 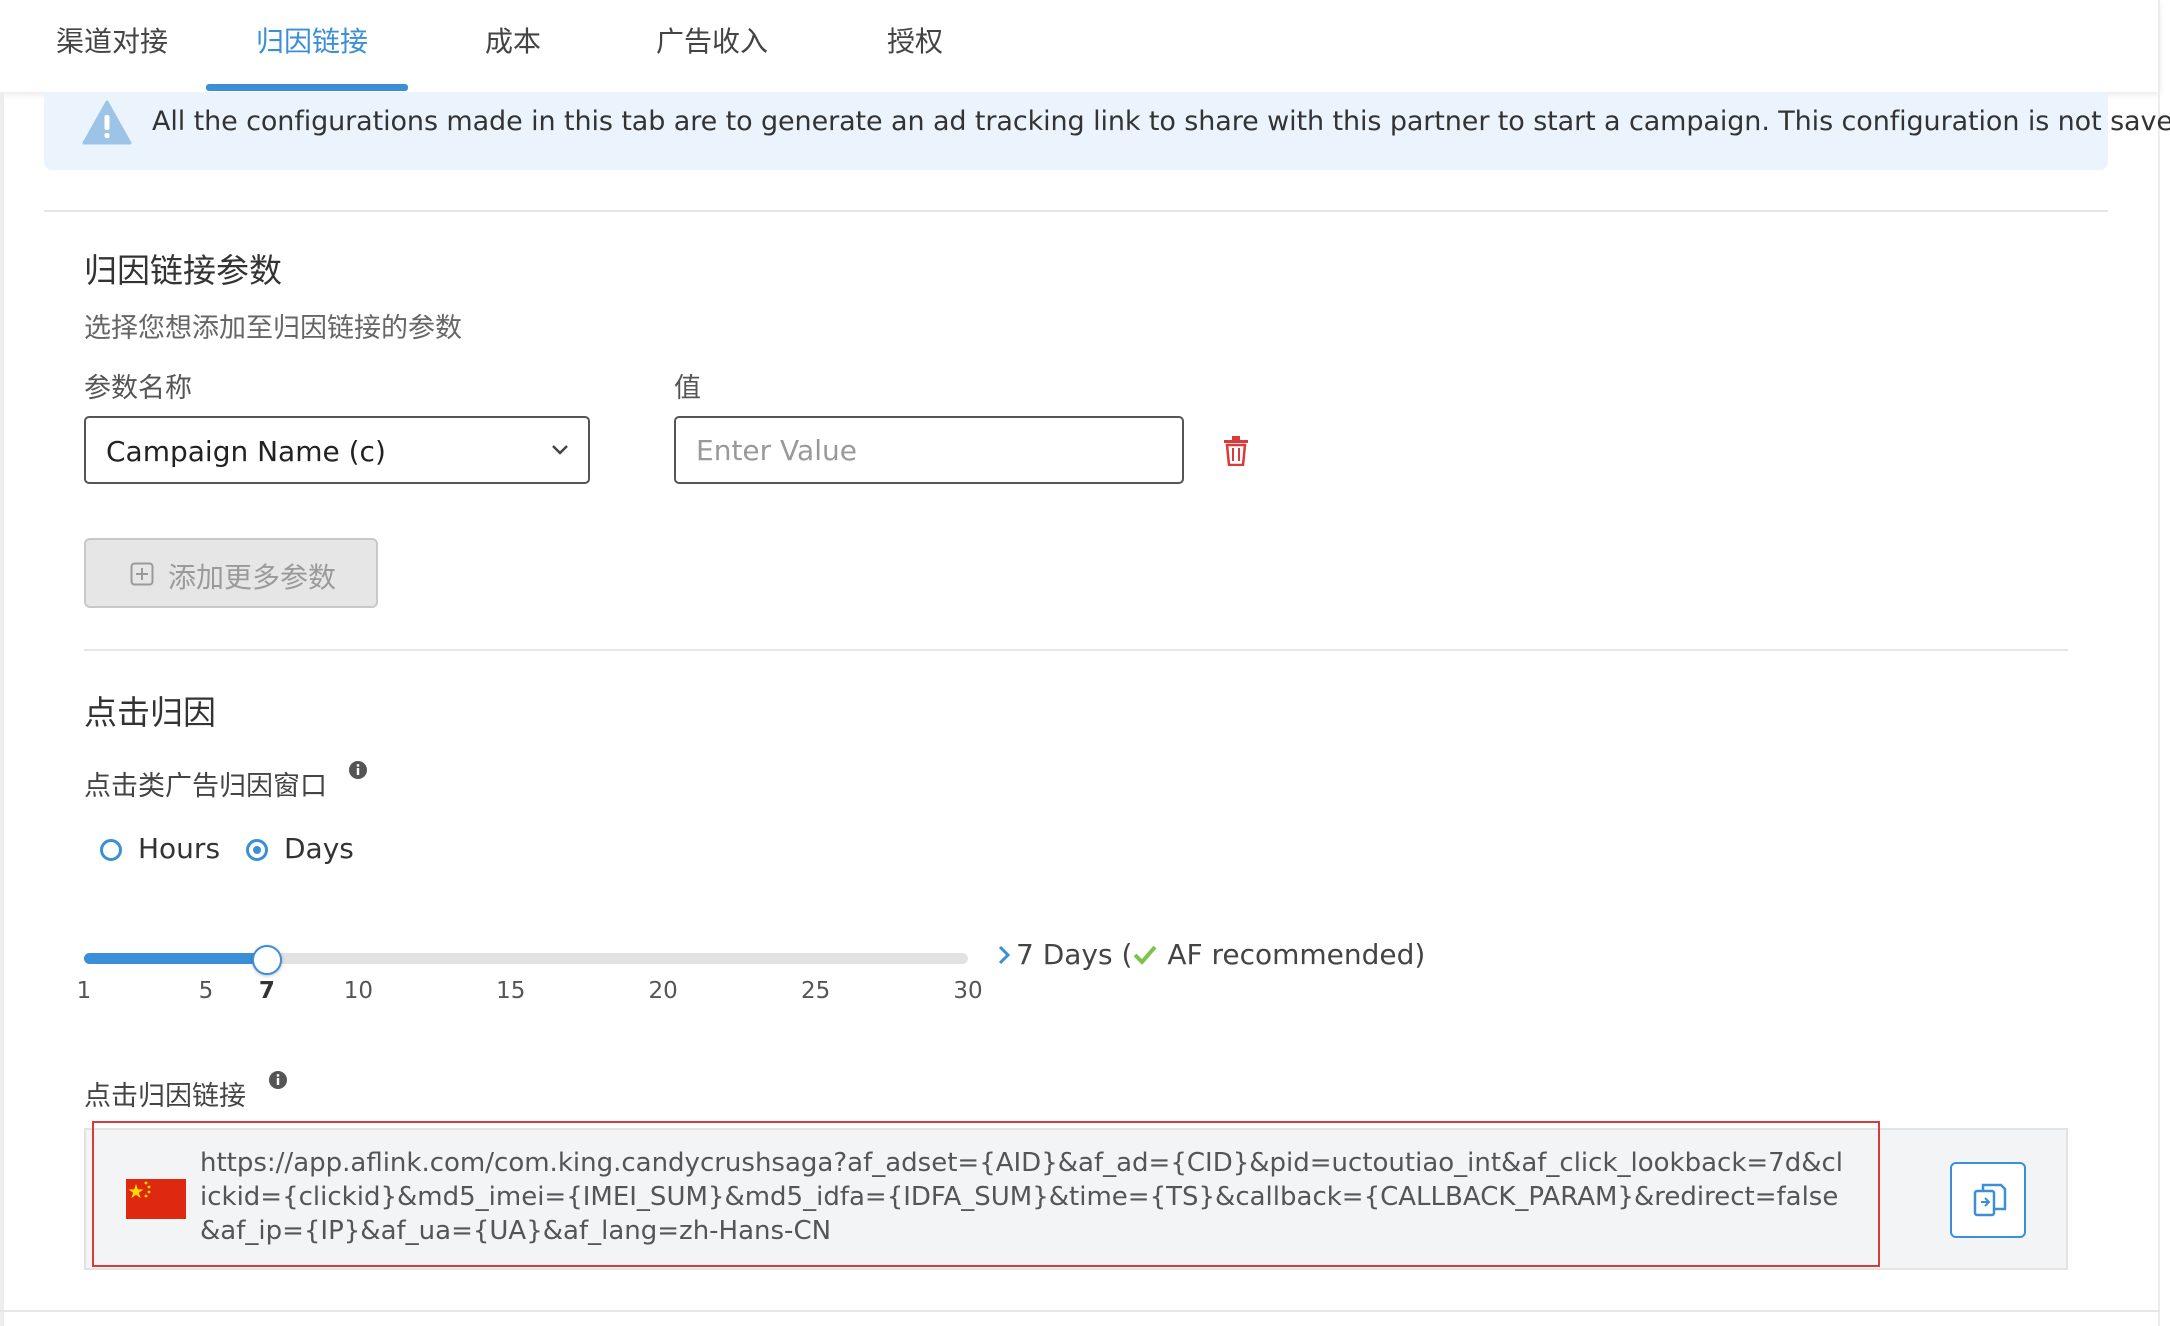 What do you see at coordinates (165, 1096) in the screenshot?
I see `click-link-label: 点击归因链接` at bounding box center [165, 1096].